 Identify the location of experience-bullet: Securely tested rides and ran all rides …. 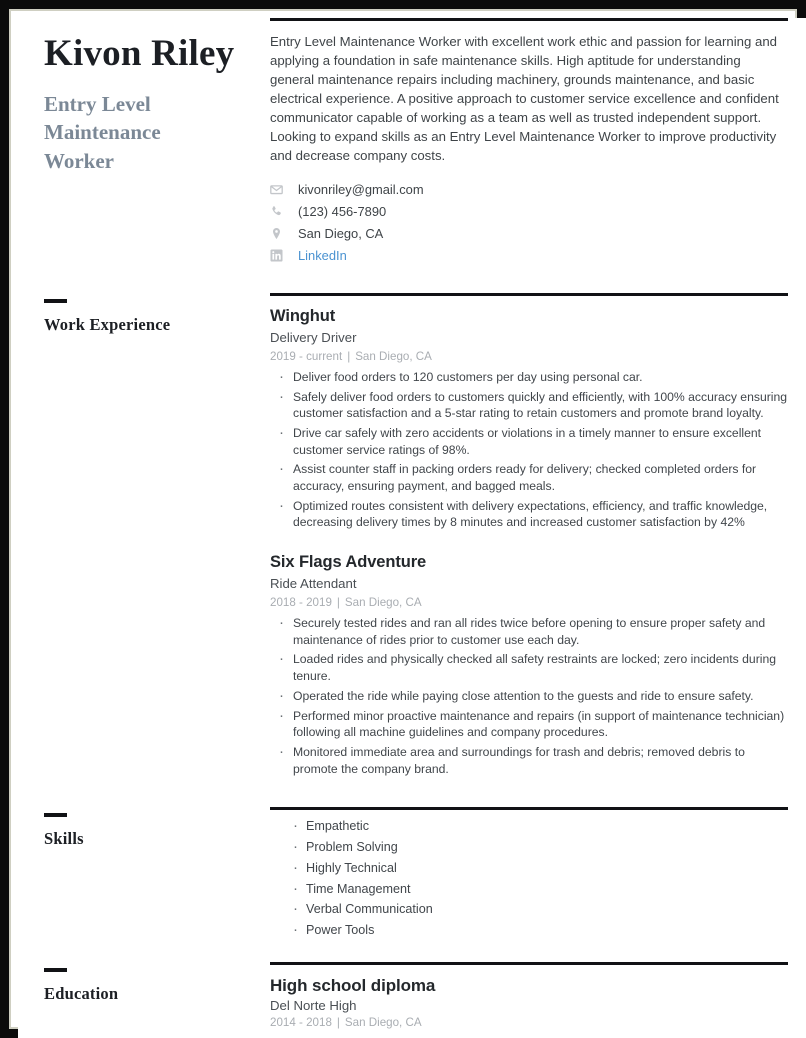
(529, 630).